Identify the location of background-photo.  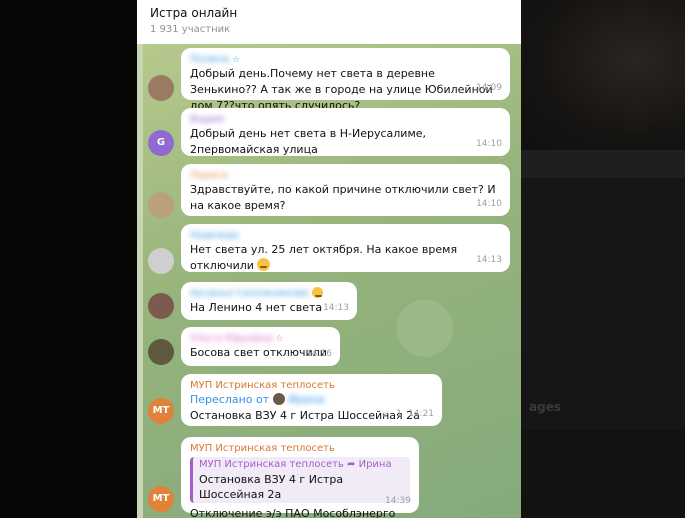
(603, 75).